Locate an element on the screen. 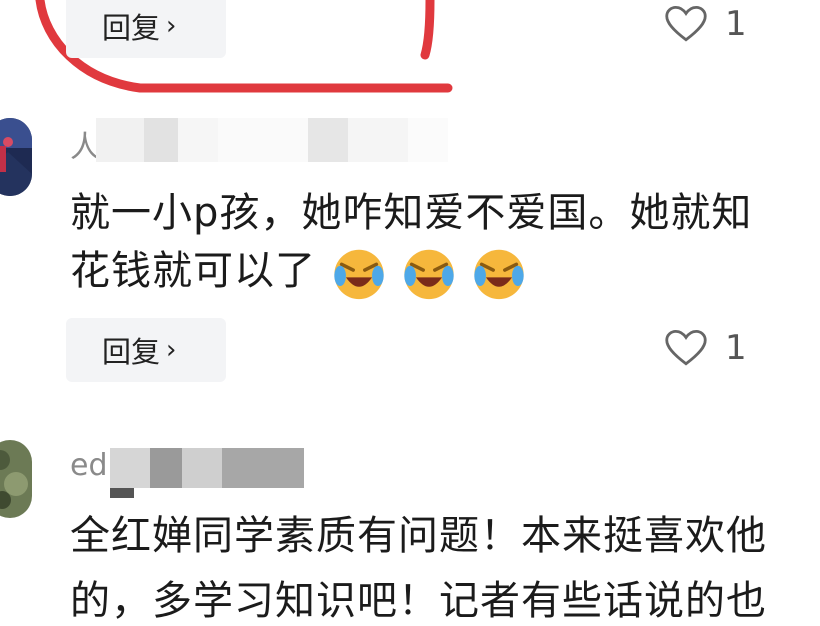 The height and width of the screenshot is (626, 820). comment-text-line: 就一小p孩，她咋知爱不爱国。她就知 is located at coordinates (411, 213).